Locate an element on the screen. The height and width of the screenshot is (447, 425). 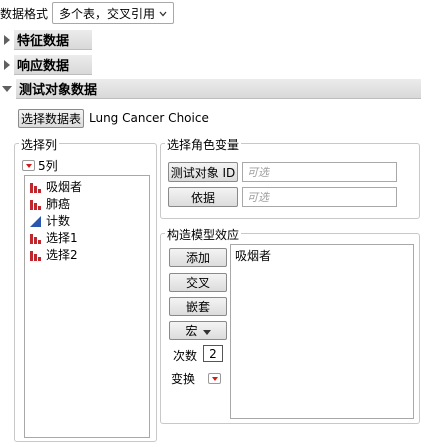
responses-title: 响应数据 is located at coordinates (53, 64).